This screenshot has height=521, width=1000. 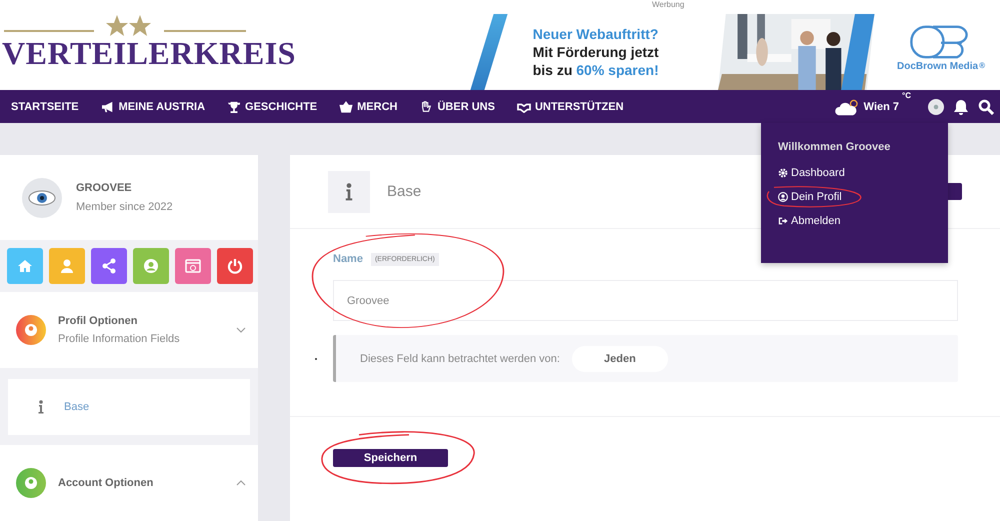 I want to click on search-icon, so click(x=986, y=106).